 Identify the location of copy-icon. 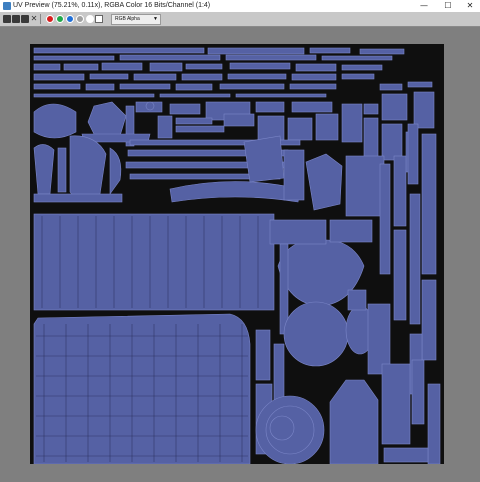
(16, 19).